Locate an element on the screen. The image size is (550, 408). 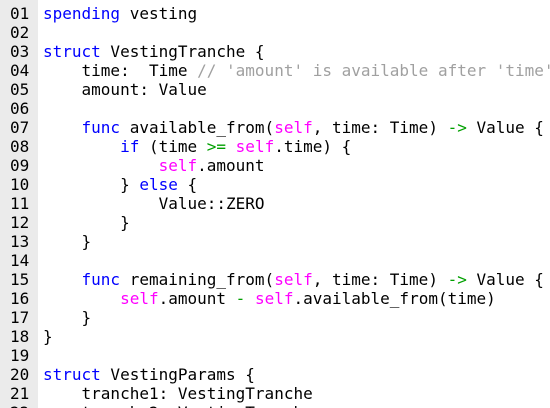
code-text: tranche1: VestingTranche is located at coordinates (178, 393).